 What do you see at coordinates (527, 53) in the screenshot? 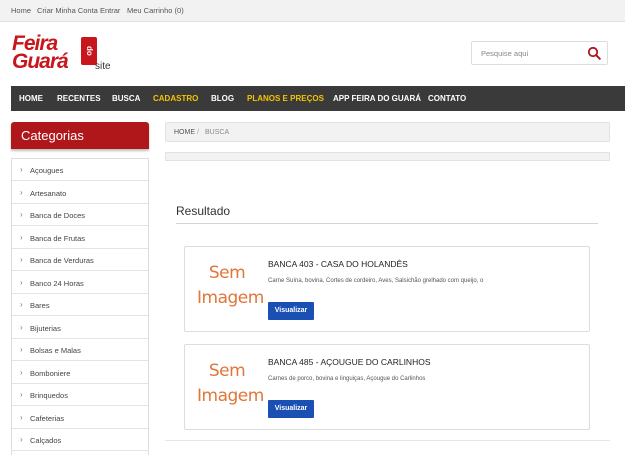
I see `search-input` at bounding box center [527, 53].